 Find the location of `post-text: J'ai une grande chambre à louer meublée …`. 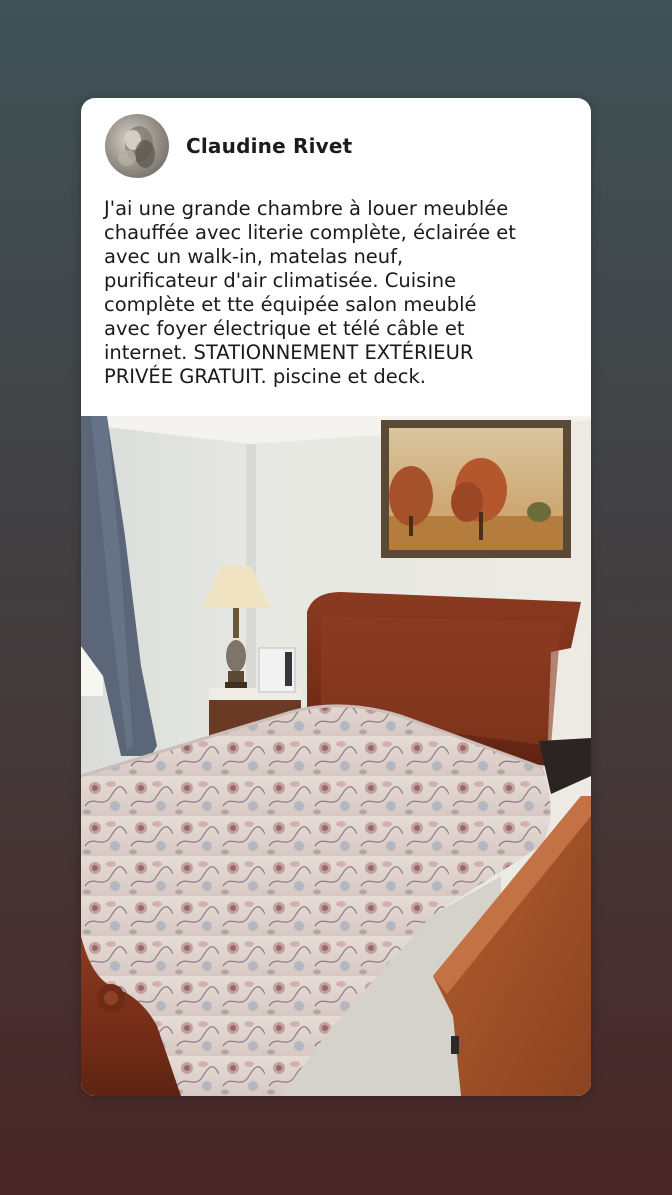

post-text: J'ai une grande chambre à louer meublée … is located at coordinates (339, 293).